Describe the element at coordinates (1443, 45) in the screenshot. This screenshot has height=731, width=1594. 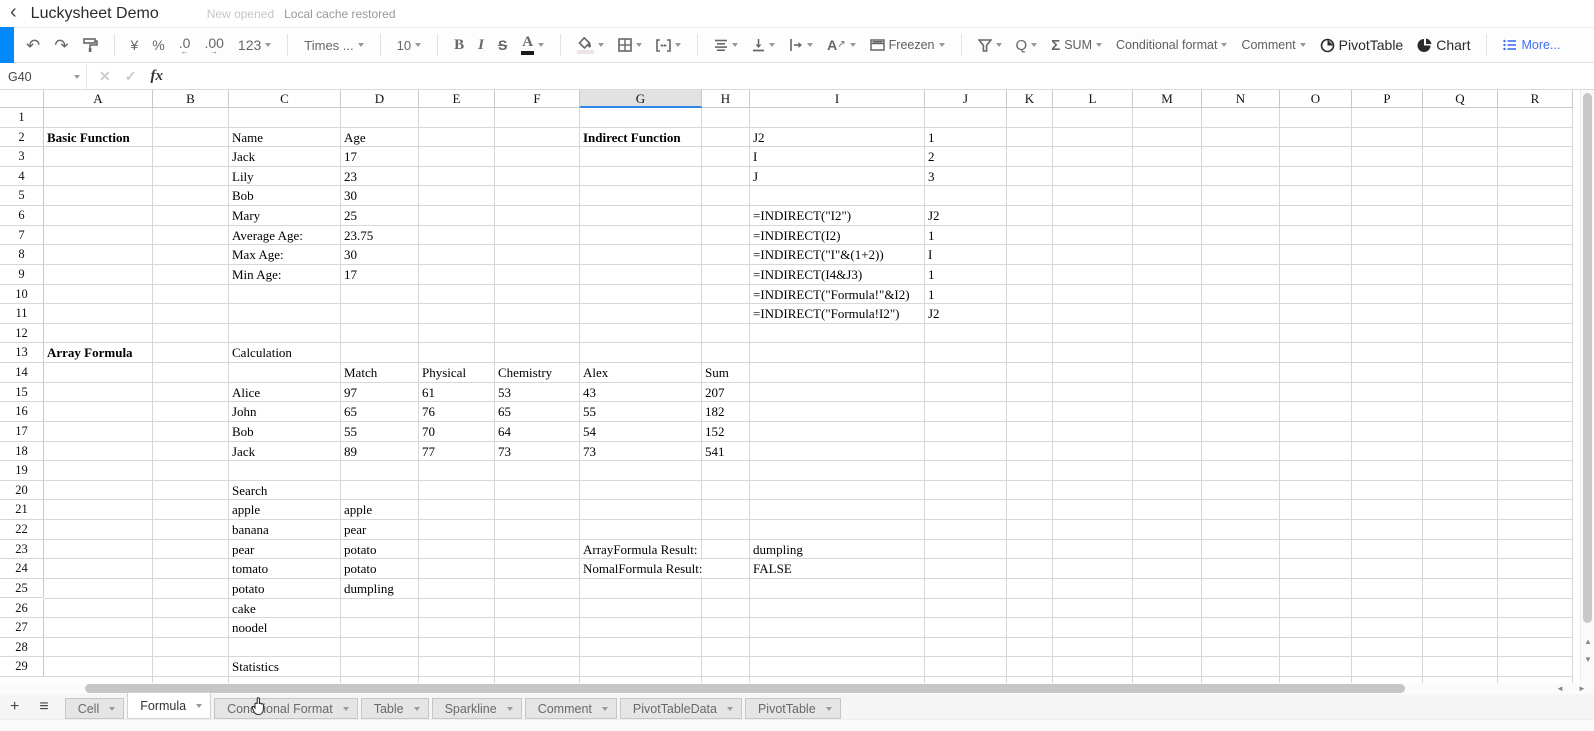
I see `chart-button: Chart` at that location.